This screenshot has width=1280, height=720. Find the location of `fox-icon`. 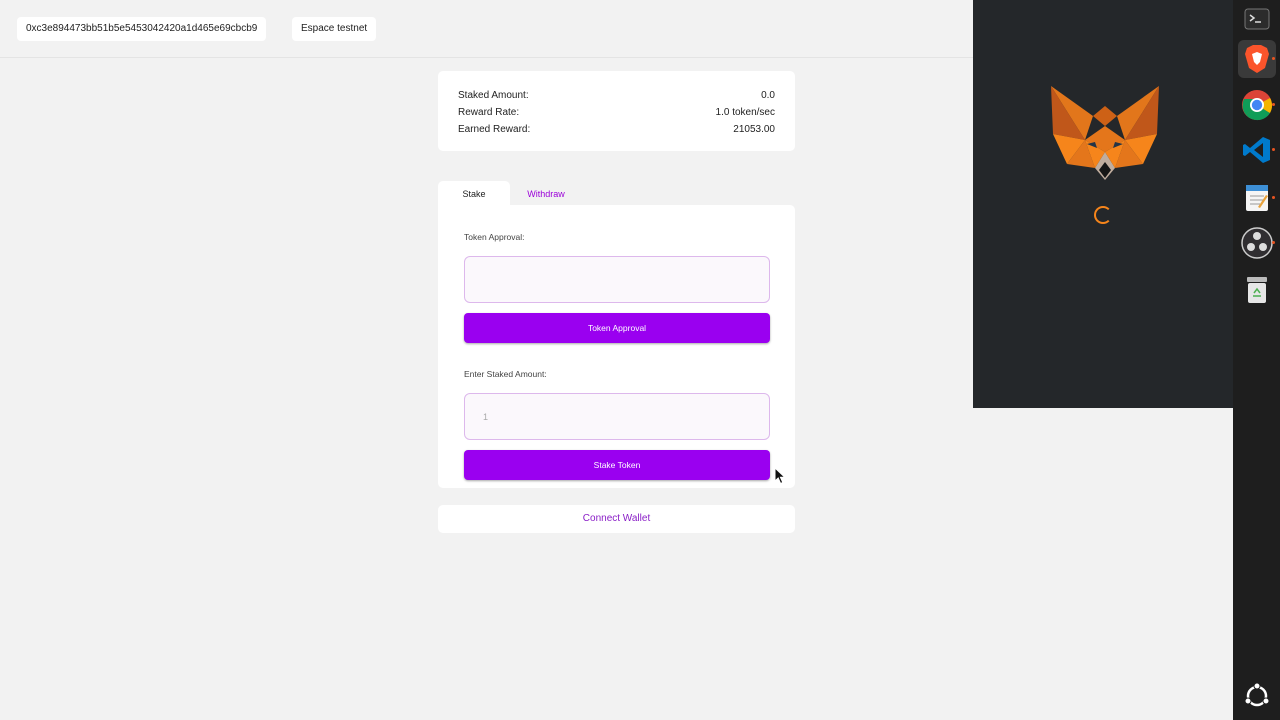

fox-icon is located at coordinates (1105, 133).